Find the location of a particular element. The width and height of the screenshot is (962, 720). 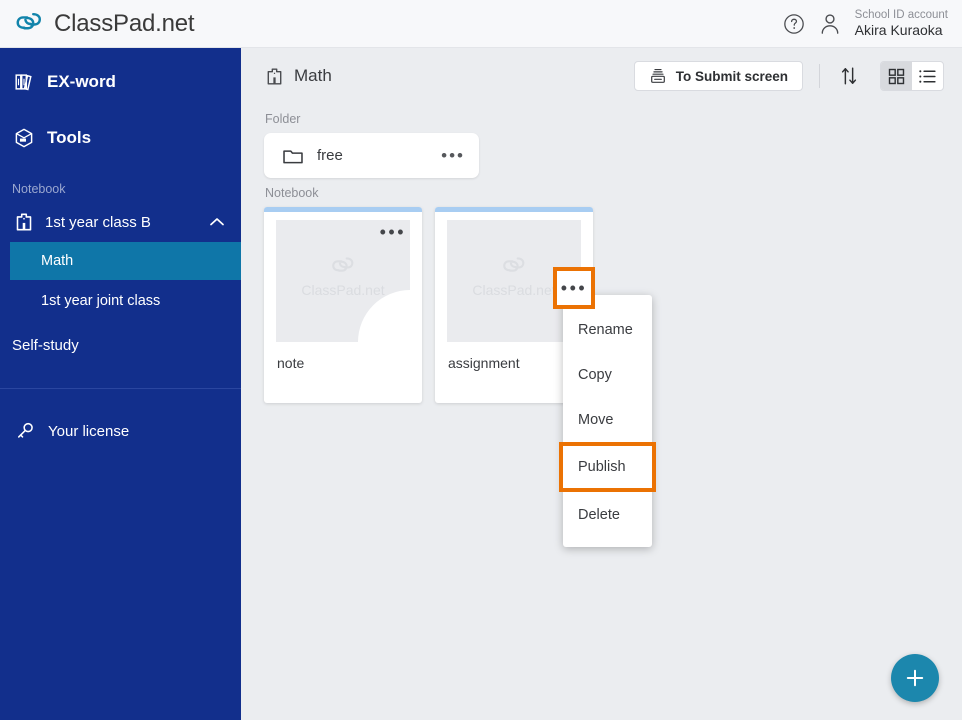

sidebar-item-license: Your license is located at coordinates (120, 431).